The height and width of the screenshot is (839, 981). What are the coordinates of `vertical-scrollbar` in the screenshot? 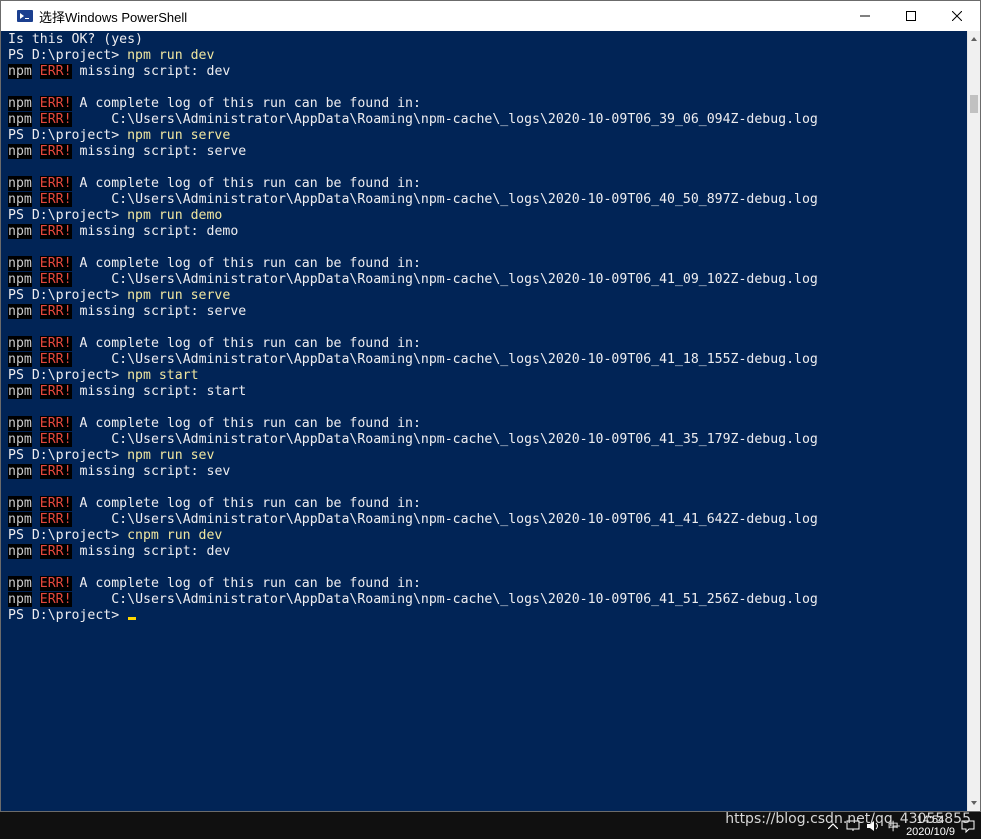 It's located at (973, 421).